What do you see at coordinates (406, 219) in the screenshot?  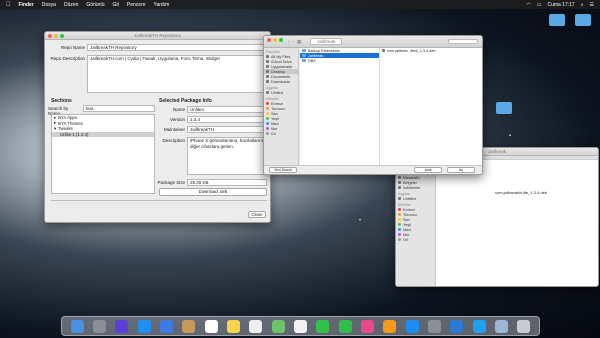 I see `sidebar-item-label: Sarı` at bounding box center [406, 219].